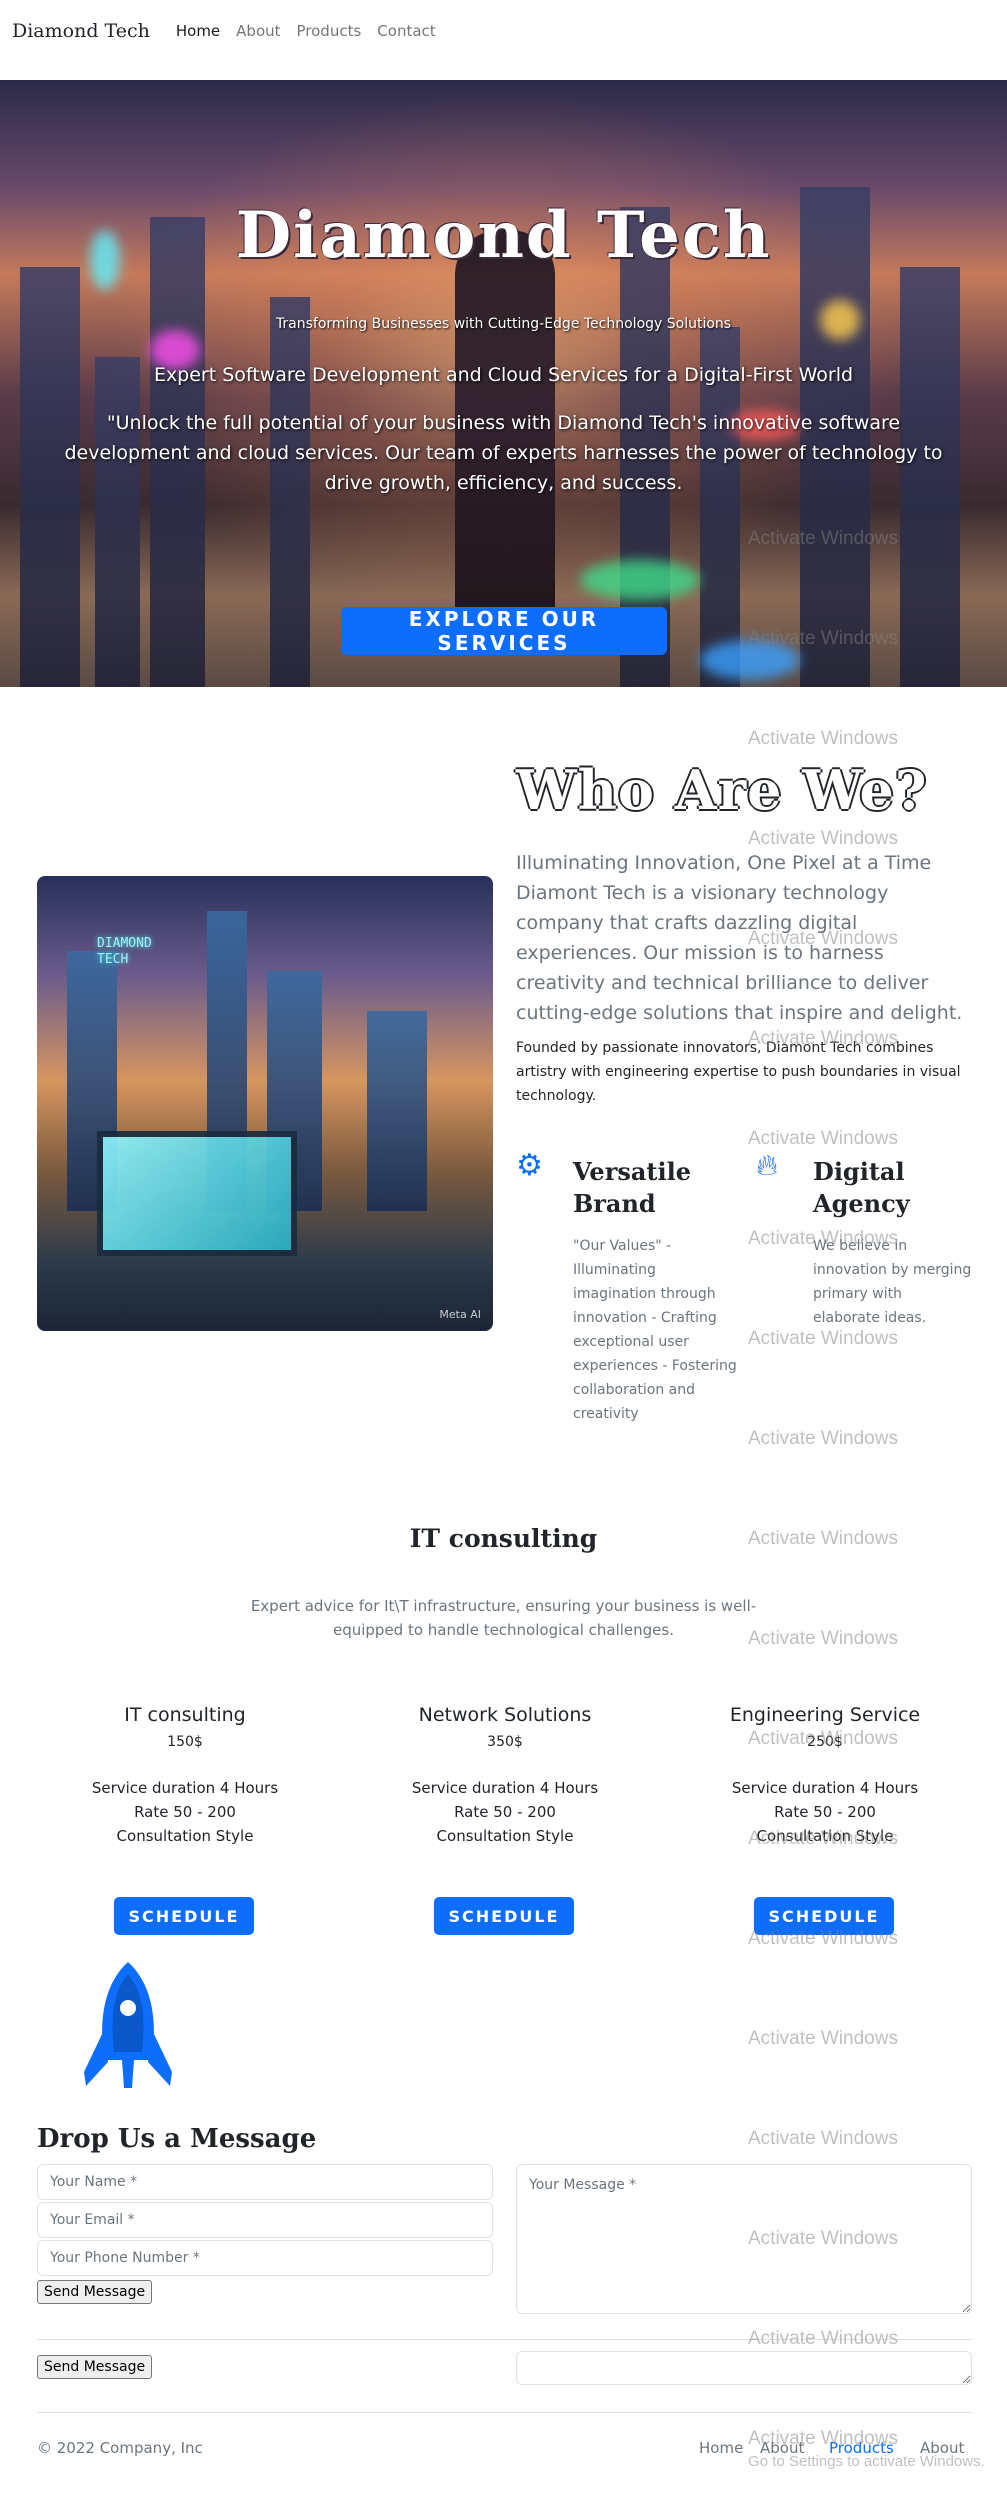 This screenshot has height=2507, width=1007. What do you see at coordinates (744, 2368) in the screenshot?
I see `message-field-secondary` at bounding box center [744, 2368].